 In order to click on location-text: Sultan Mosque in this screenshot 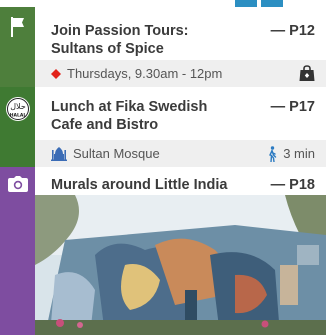, I will do `click(116, 153)`.